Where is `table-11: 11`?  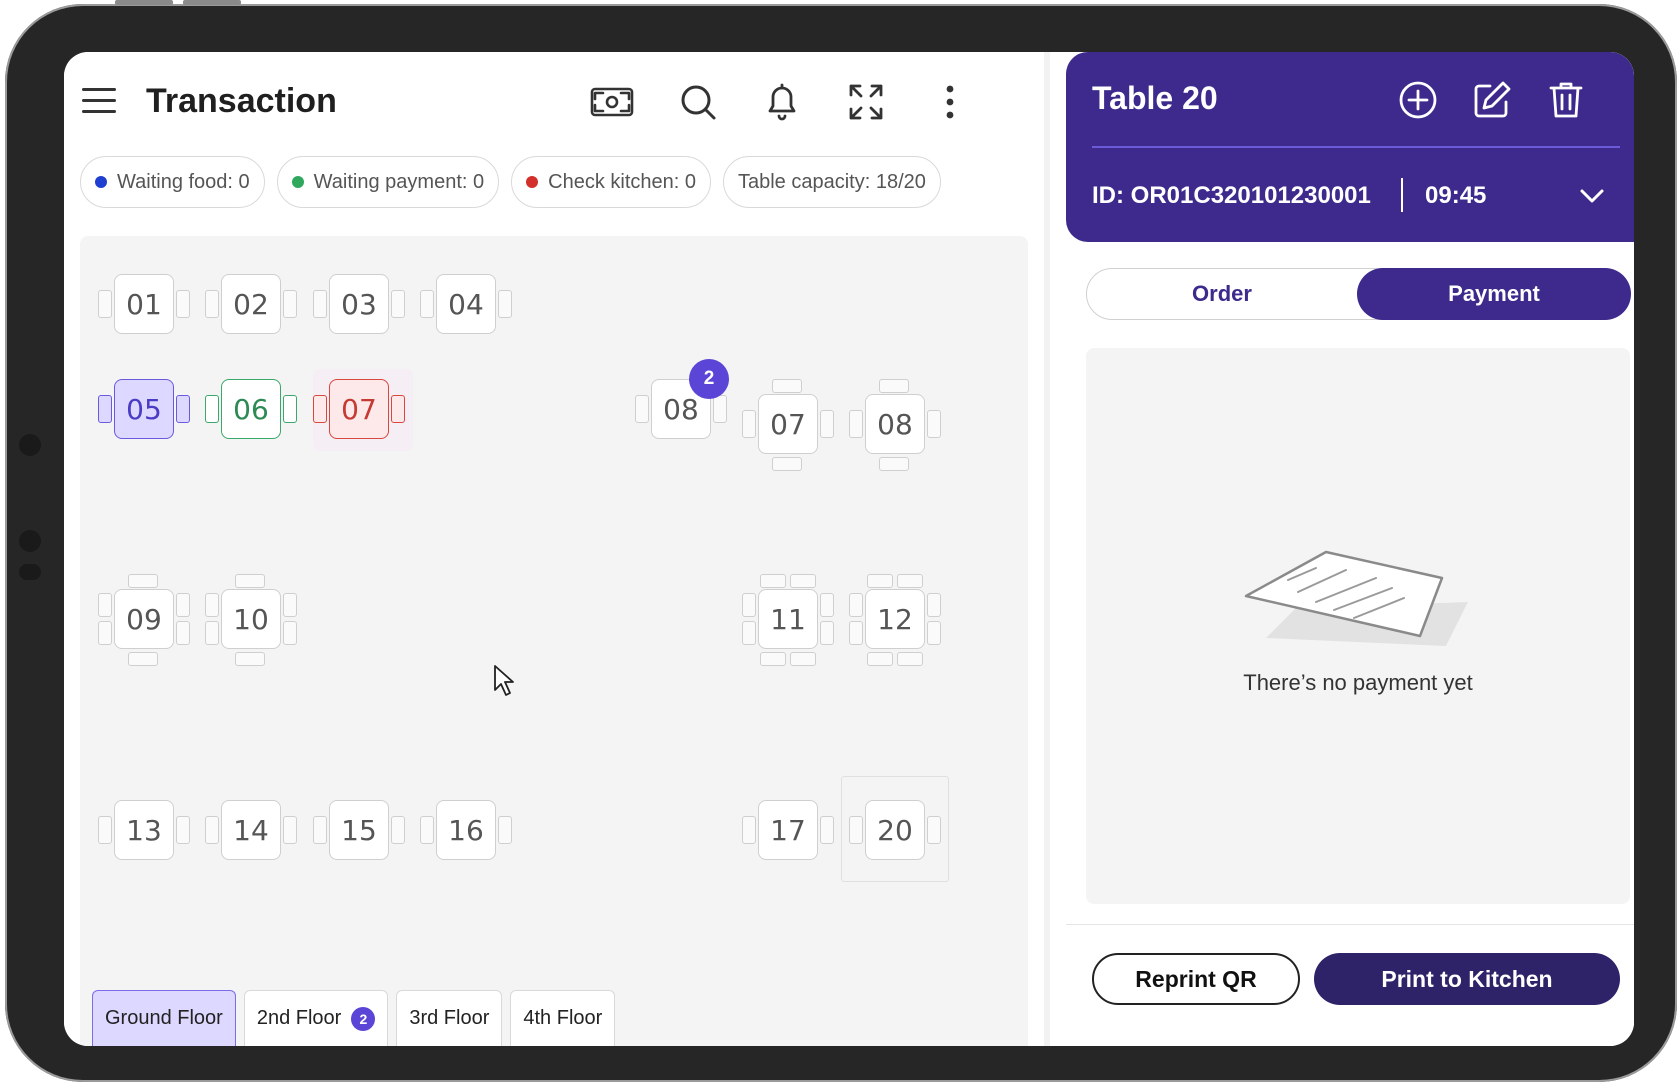 table-11: 11 is located at coordinates (788, 620).